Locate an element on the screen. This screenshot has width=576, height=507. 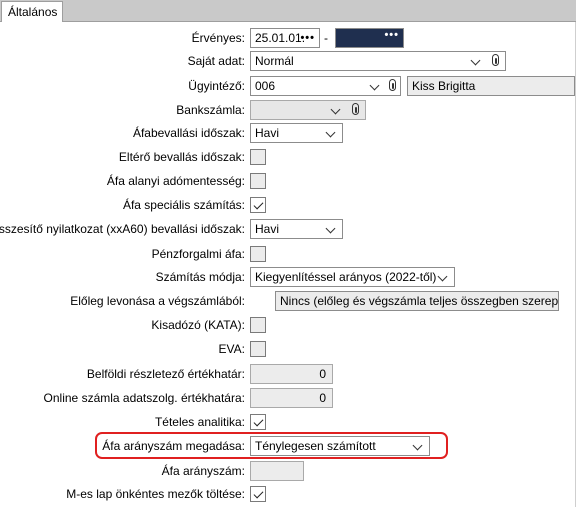
afa-aranyszam-megadasa-select: Ténylegesen számított is located at coordinates (340, 446).